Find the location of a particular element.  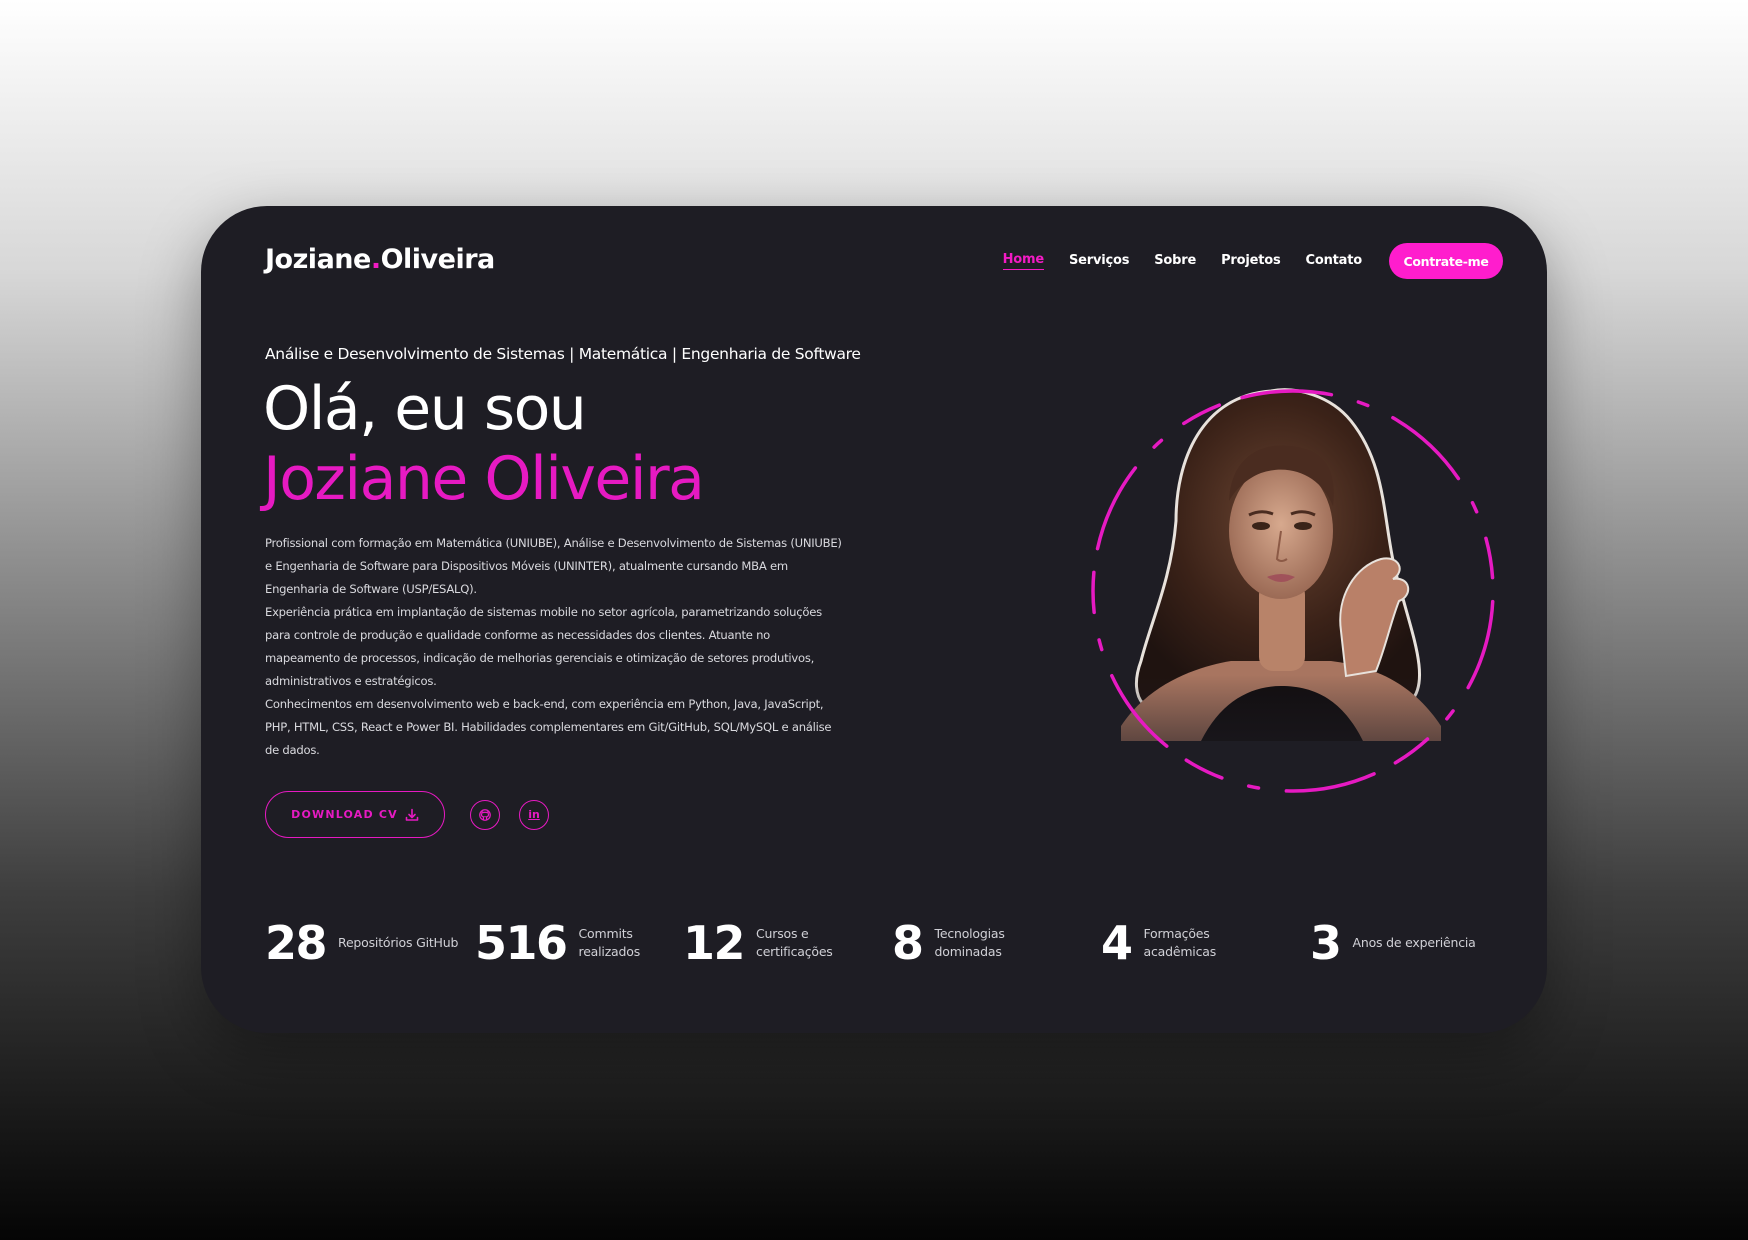

linkedin-icon: in is located at coordinates (534, 814).